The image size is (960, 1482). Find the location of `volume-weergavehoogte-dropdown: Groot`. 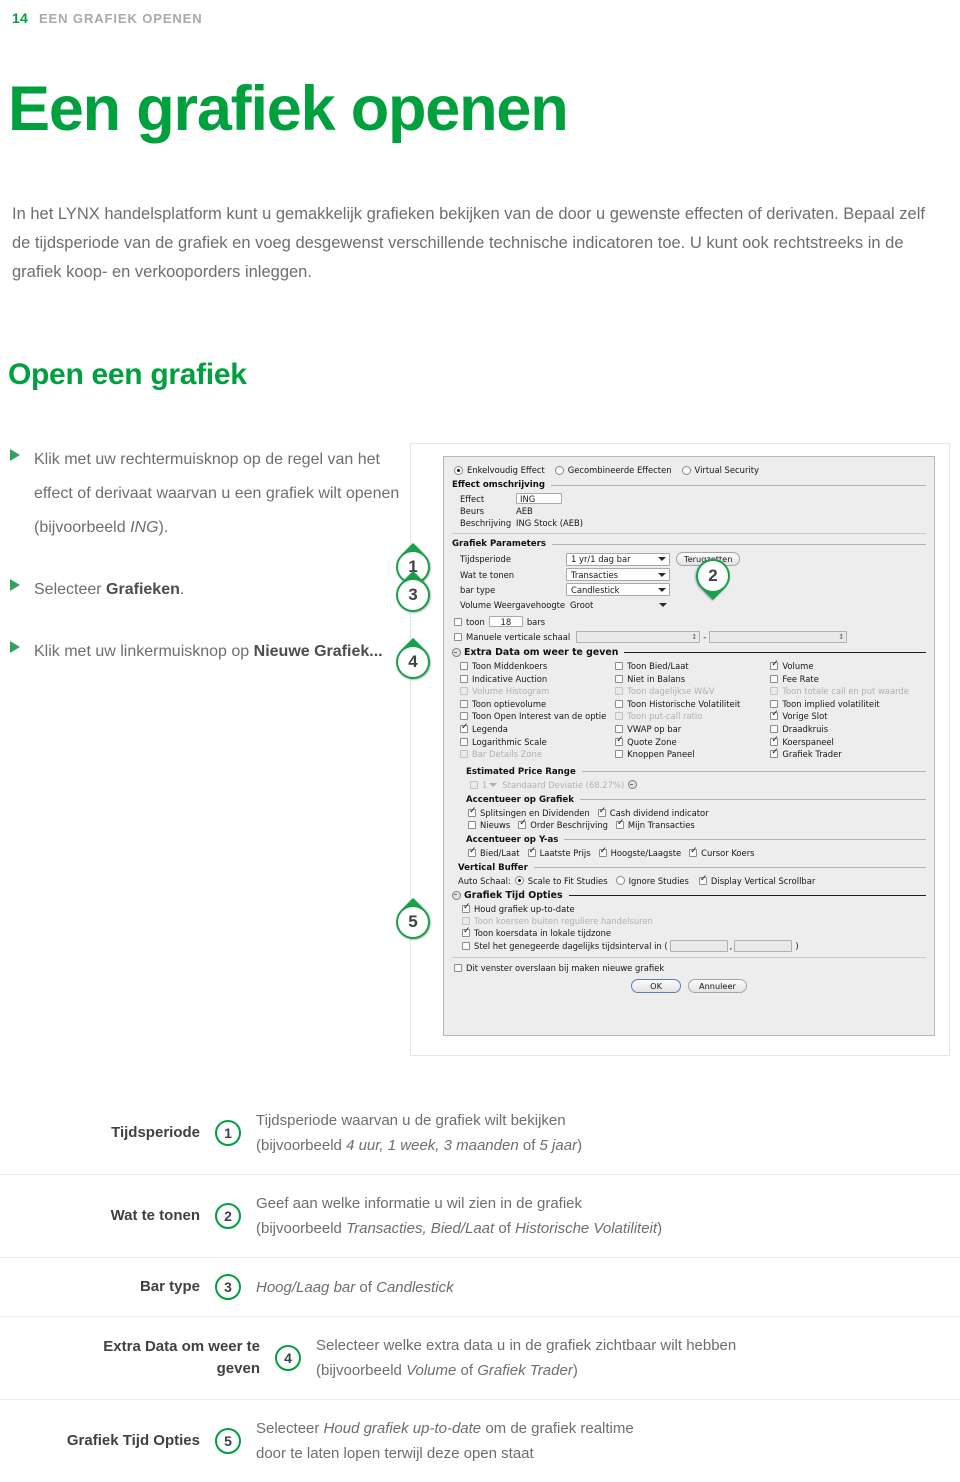

volume-weergavehoogte-dropdown: Groot is located at coordinates (618, 604).